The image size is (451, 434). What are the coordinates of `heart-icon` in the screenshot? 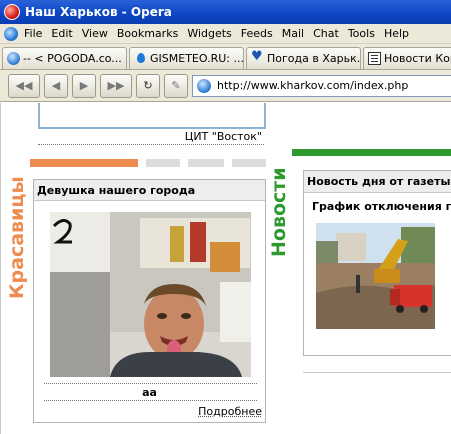 It's located at (257, 57).